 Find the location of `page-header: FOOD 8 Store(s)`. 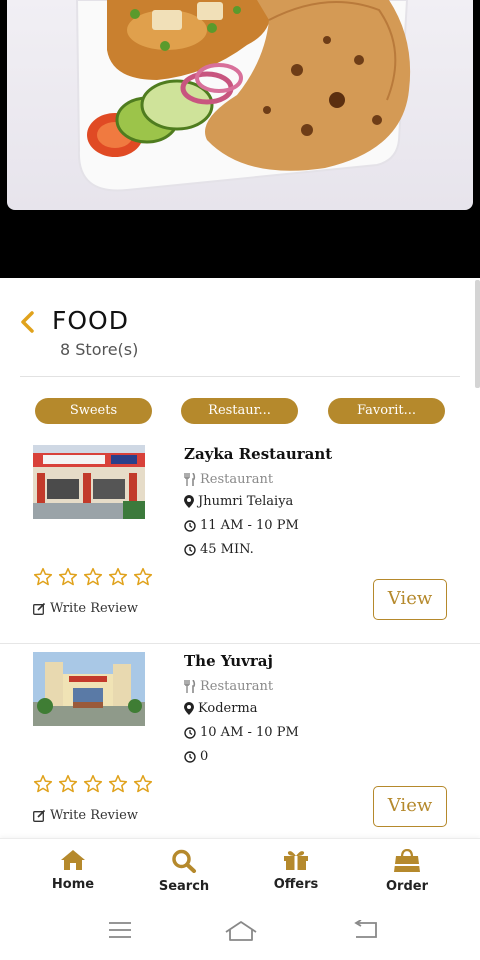

page-header: FOOD 8 Store(s) is located at coordinates (240, 339).